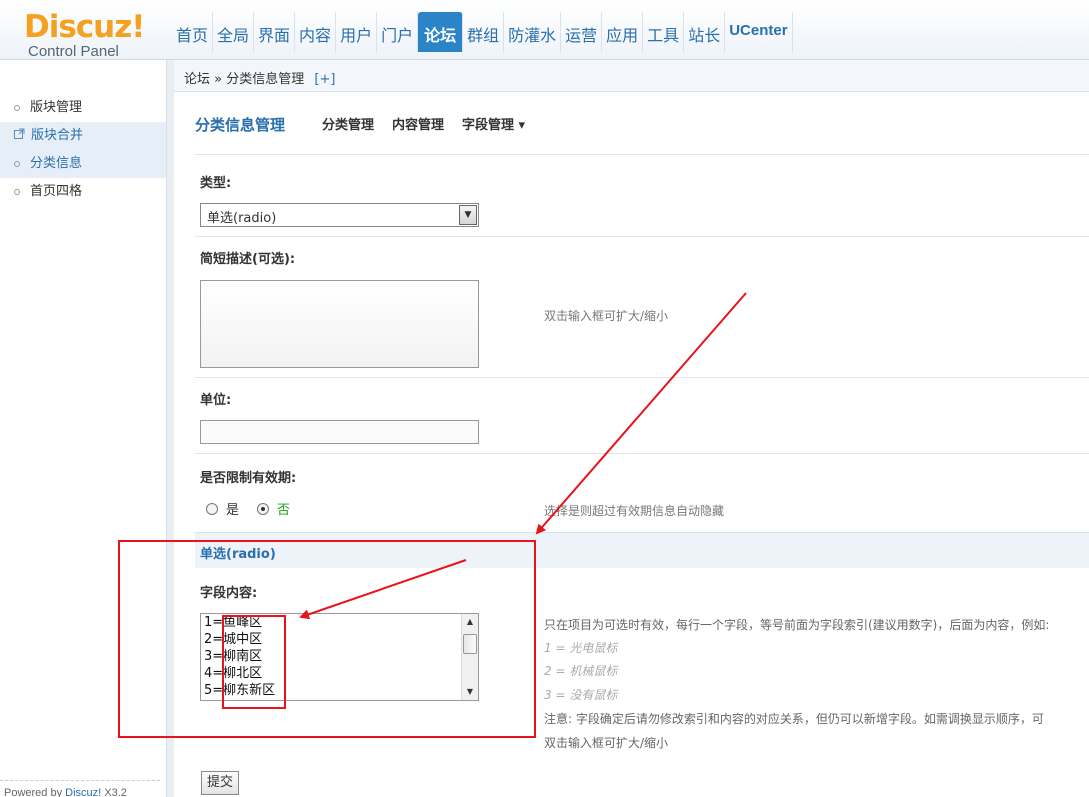 The image size is (1089, 797). I want to click on example-line: 2 = 机械鼠标, so click(581, 671).